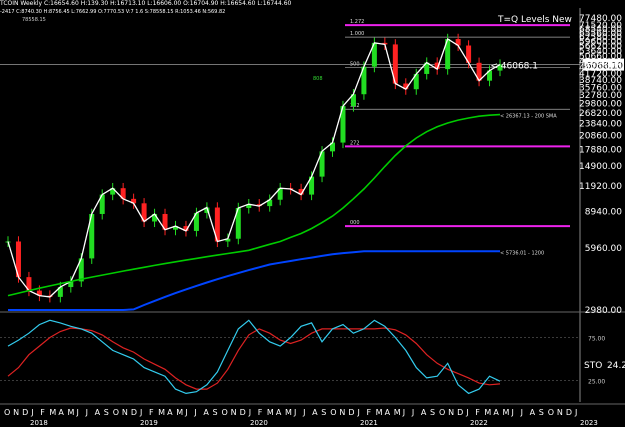 The image size is (625, 427). Describe the element at coordinates (522, 253) in the screenshot. I see `sma1200-label: < 5736.01 - 1200` at that location.